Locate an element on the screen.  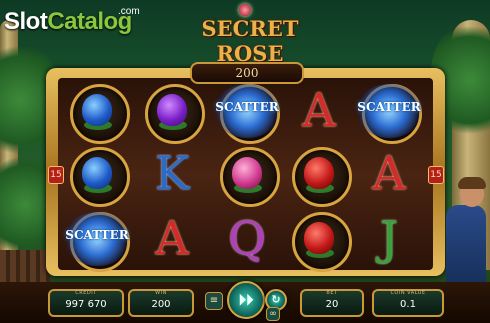
stack-menu-icon: ≡ is located at coordinates (214, 300).